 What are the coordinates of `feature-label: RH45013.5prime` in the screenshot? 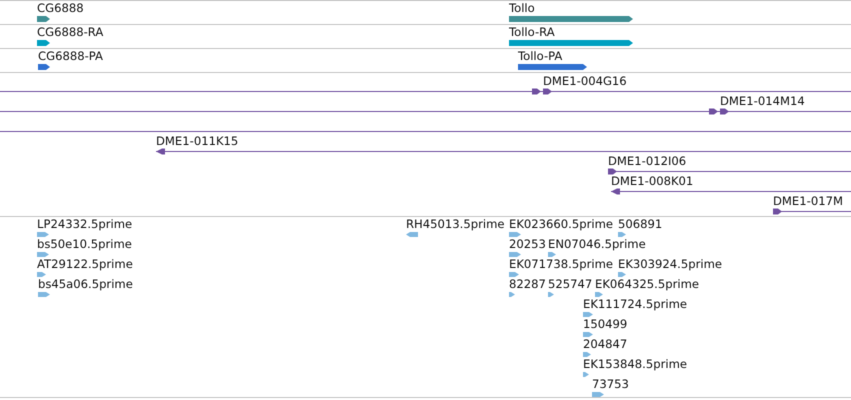 It's located at (455, 224).